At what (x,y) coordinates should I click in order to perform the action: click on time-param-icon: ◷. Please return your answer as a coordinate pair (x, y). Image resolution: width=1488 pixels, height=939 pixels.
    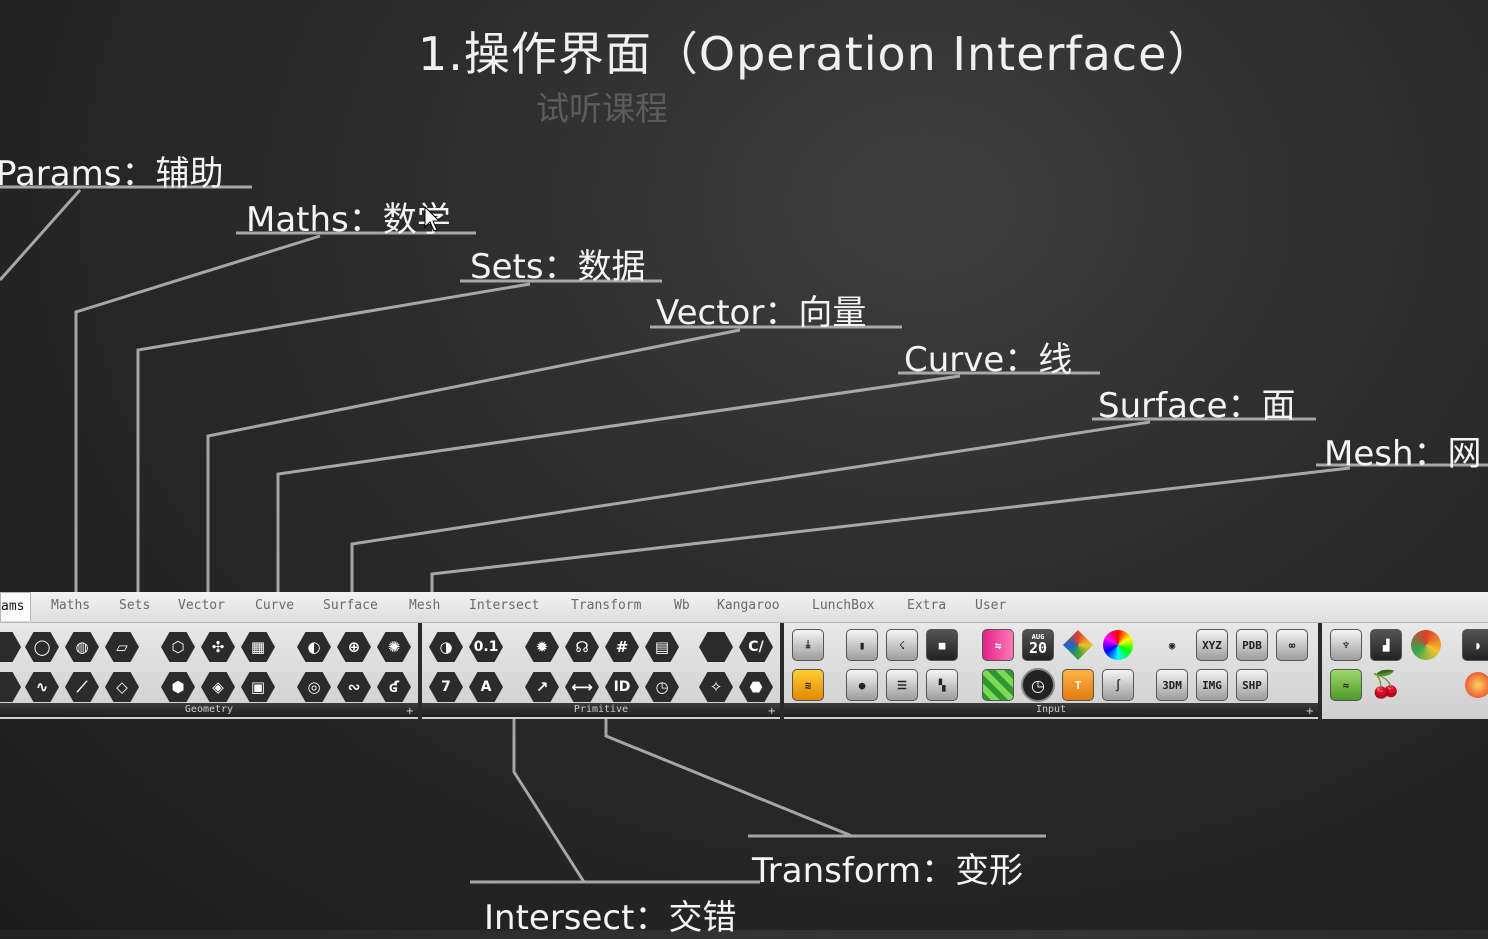
    Looking at the image, I should click on (662, 687).